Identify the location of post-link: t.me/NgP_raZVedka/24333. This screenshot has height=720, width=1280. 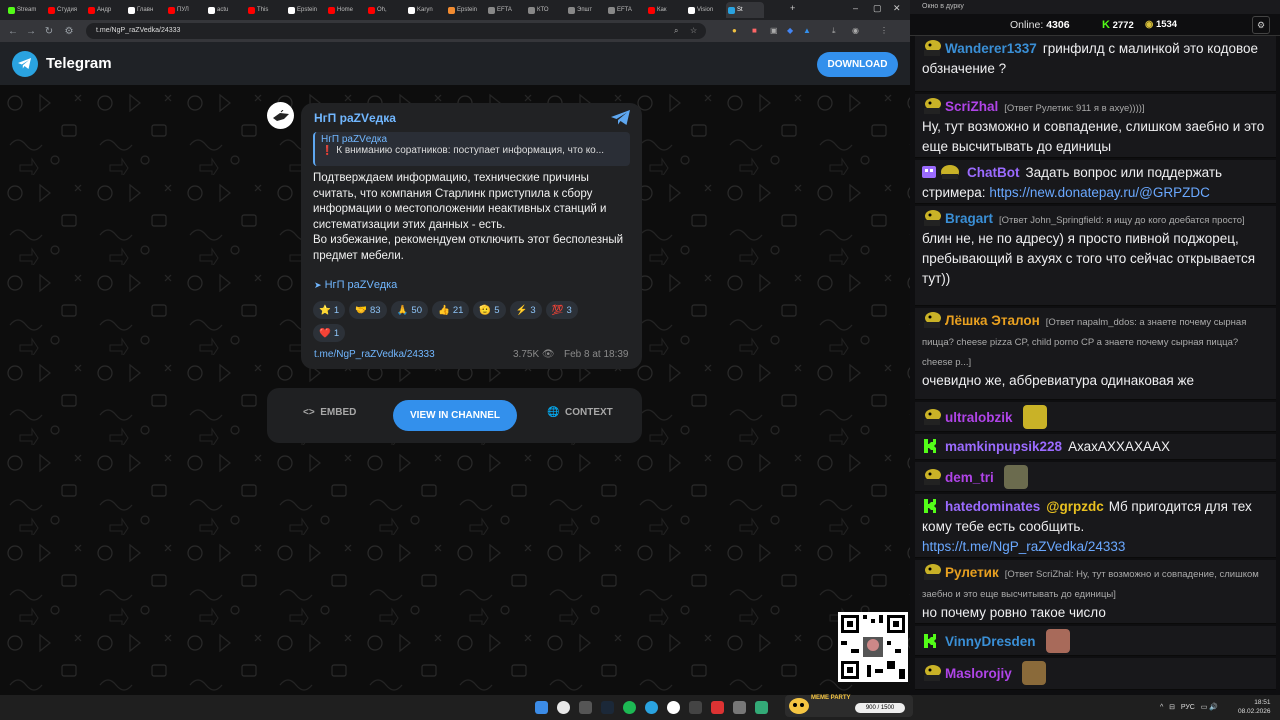
(374, 354).